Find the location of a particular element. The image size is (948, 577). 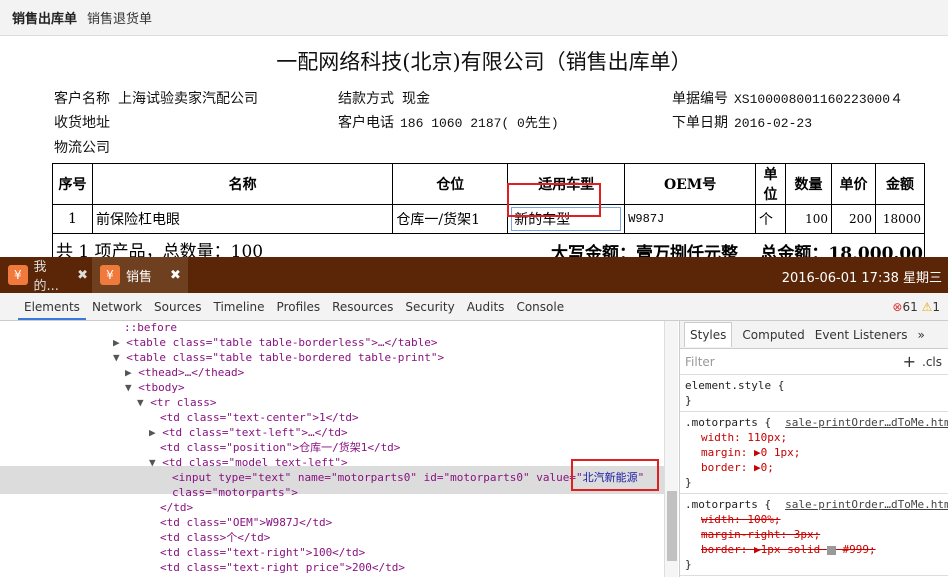

header-cell: 数量 is located at coordinates (808, 184).